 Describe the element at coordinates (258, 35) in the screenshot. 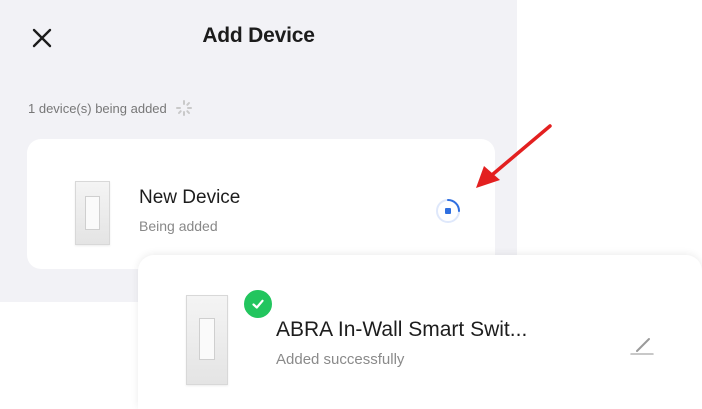

I see `page-title: Add Device` at that location.